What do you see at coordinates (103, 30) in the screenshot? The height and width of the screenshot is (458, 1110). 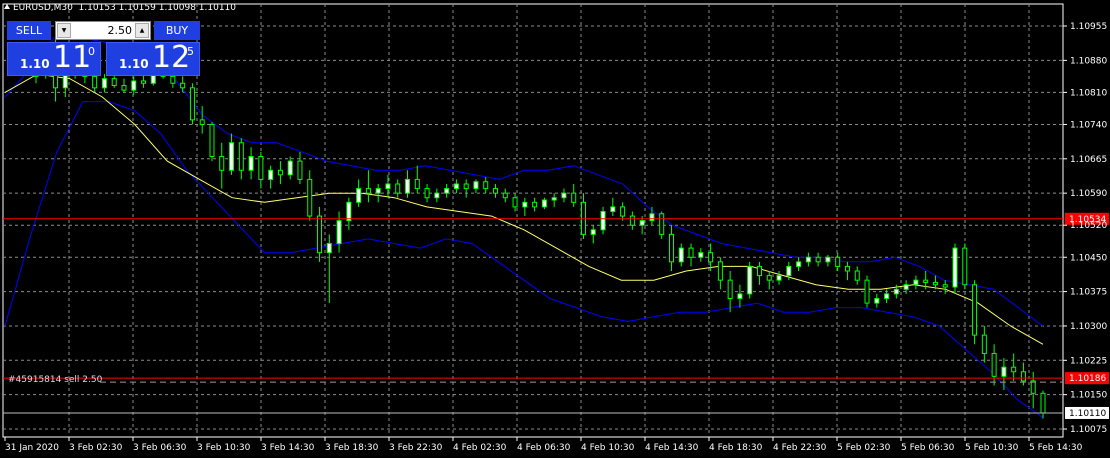 I see `lot-size-field: ▼ 2.50 ▲` at bounding box center [103, 30].